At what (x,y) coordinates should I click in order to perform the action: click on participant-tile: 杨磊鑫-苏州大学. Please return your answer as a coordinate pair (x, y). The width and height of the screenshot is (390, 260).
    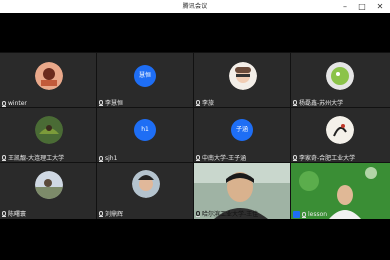
    Looking at the image, I should click on (340, 80).